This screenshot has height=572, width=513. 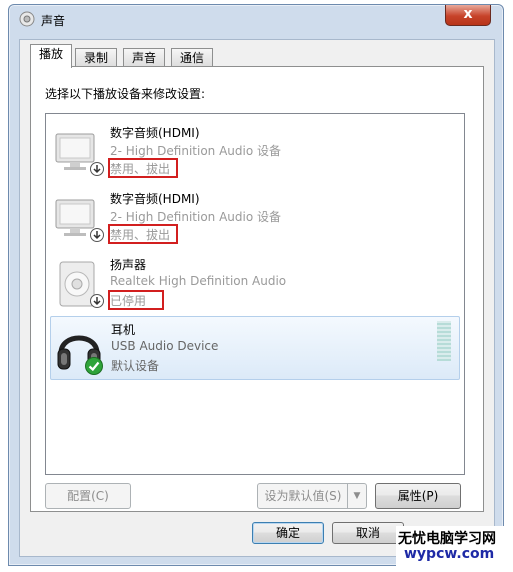 I want to click on volume-level-meter, so click(x=444, y=341).